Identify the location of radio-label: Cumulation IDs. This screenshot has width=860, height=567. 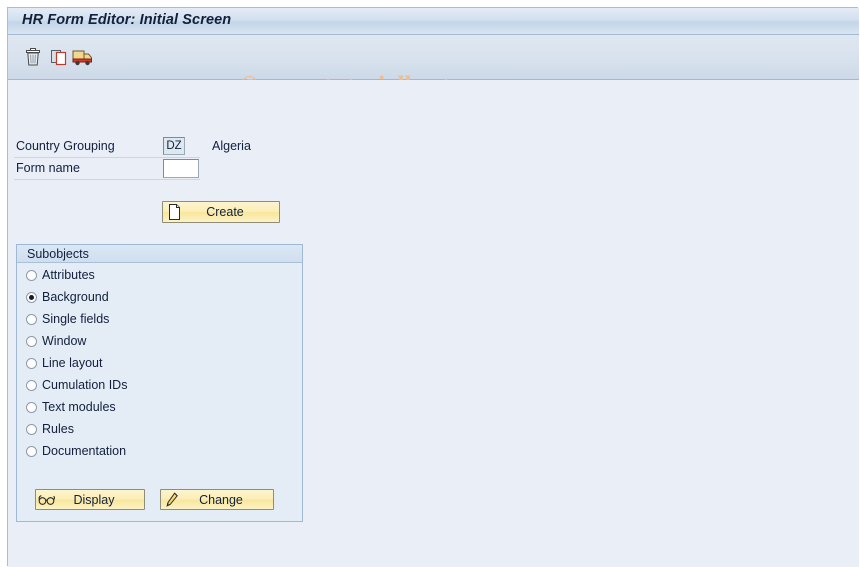
(85, 385).